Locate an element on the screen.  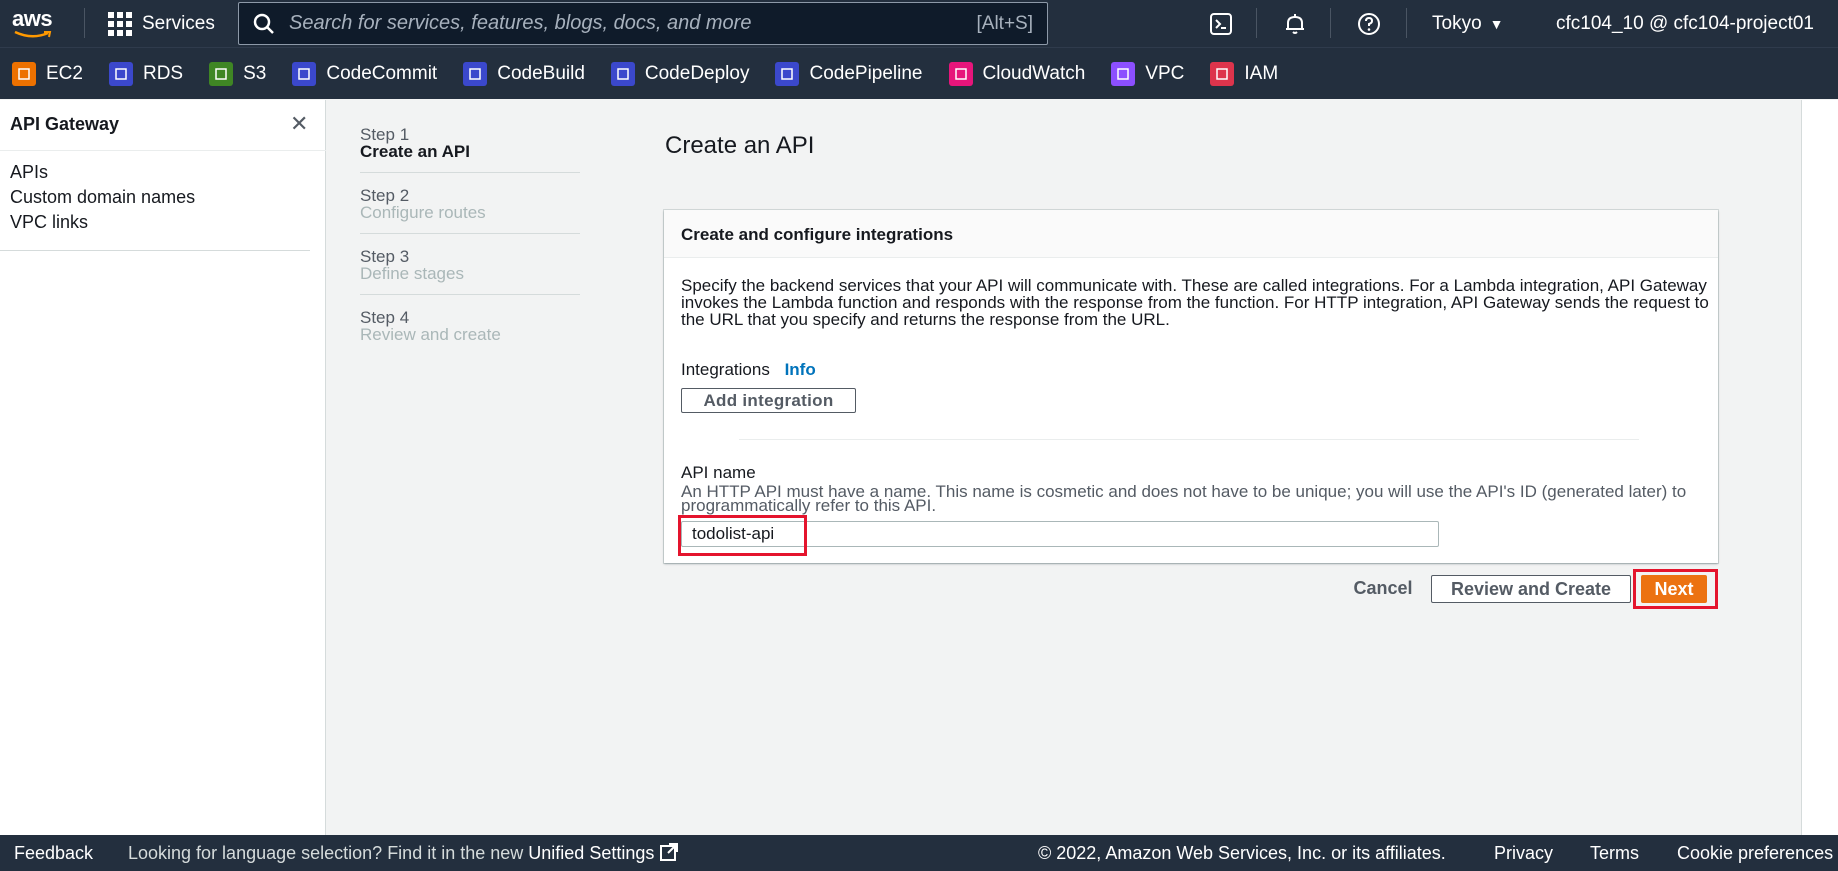
favorite-label: IAM is located at coordinates (1261, 73).